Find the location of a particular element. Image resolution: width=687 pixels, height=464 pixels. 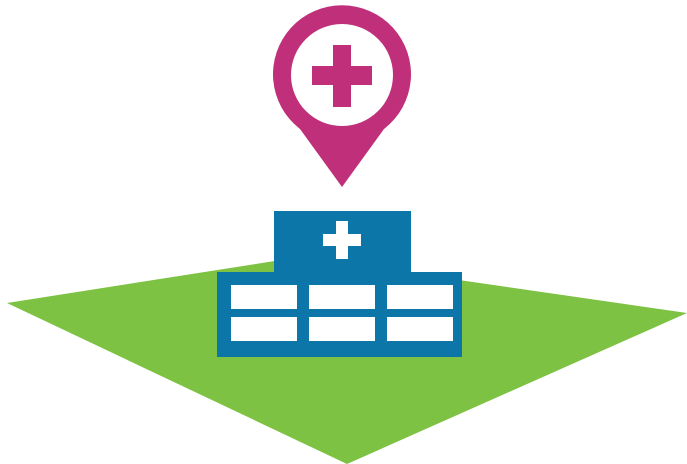

hospital-building-icon is located at coordinates (339, 284).